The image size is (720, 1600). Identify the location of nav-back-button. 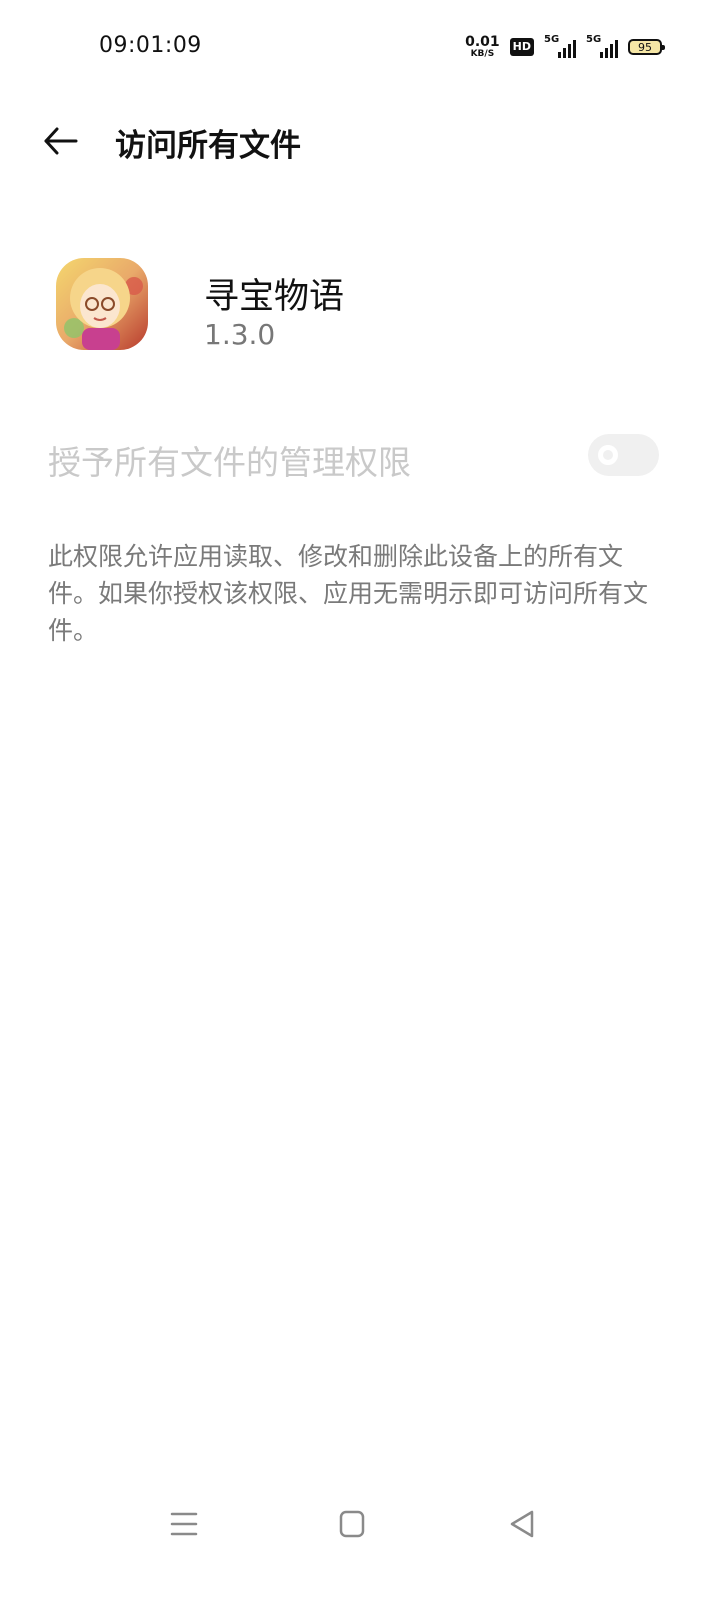
(522, 1524).